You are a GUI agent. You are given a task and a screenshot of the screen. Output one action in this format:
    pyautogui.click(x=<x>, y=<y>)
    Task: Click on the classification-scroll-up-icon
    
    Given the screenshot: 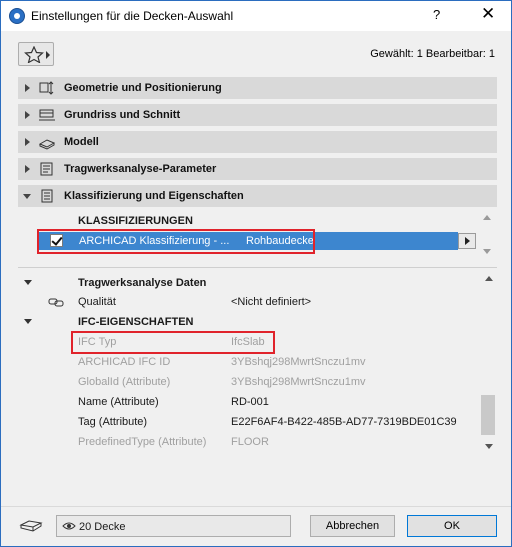 What is the action you would take?
    pyautogui.click(x=487, y=217)
    